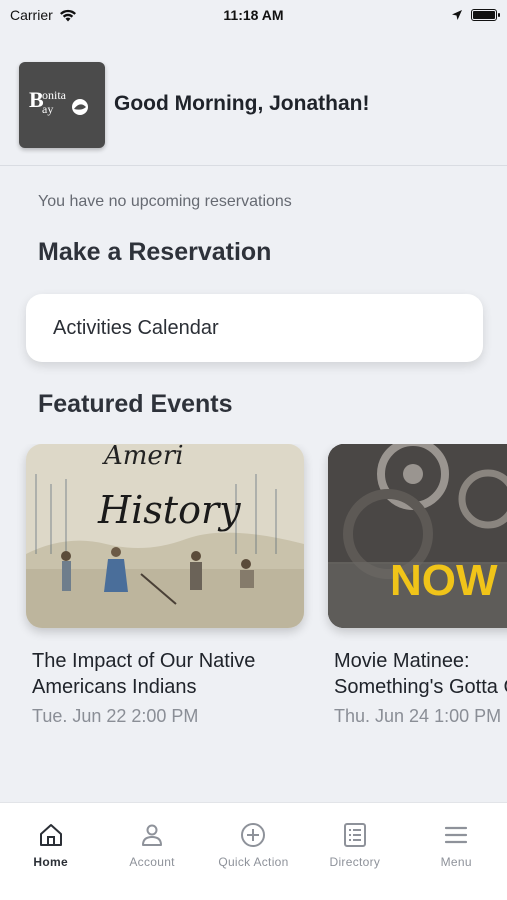 The width and height of the screenshot is (507, 900). I want to click on tab-label: Account, so click(152, 862).